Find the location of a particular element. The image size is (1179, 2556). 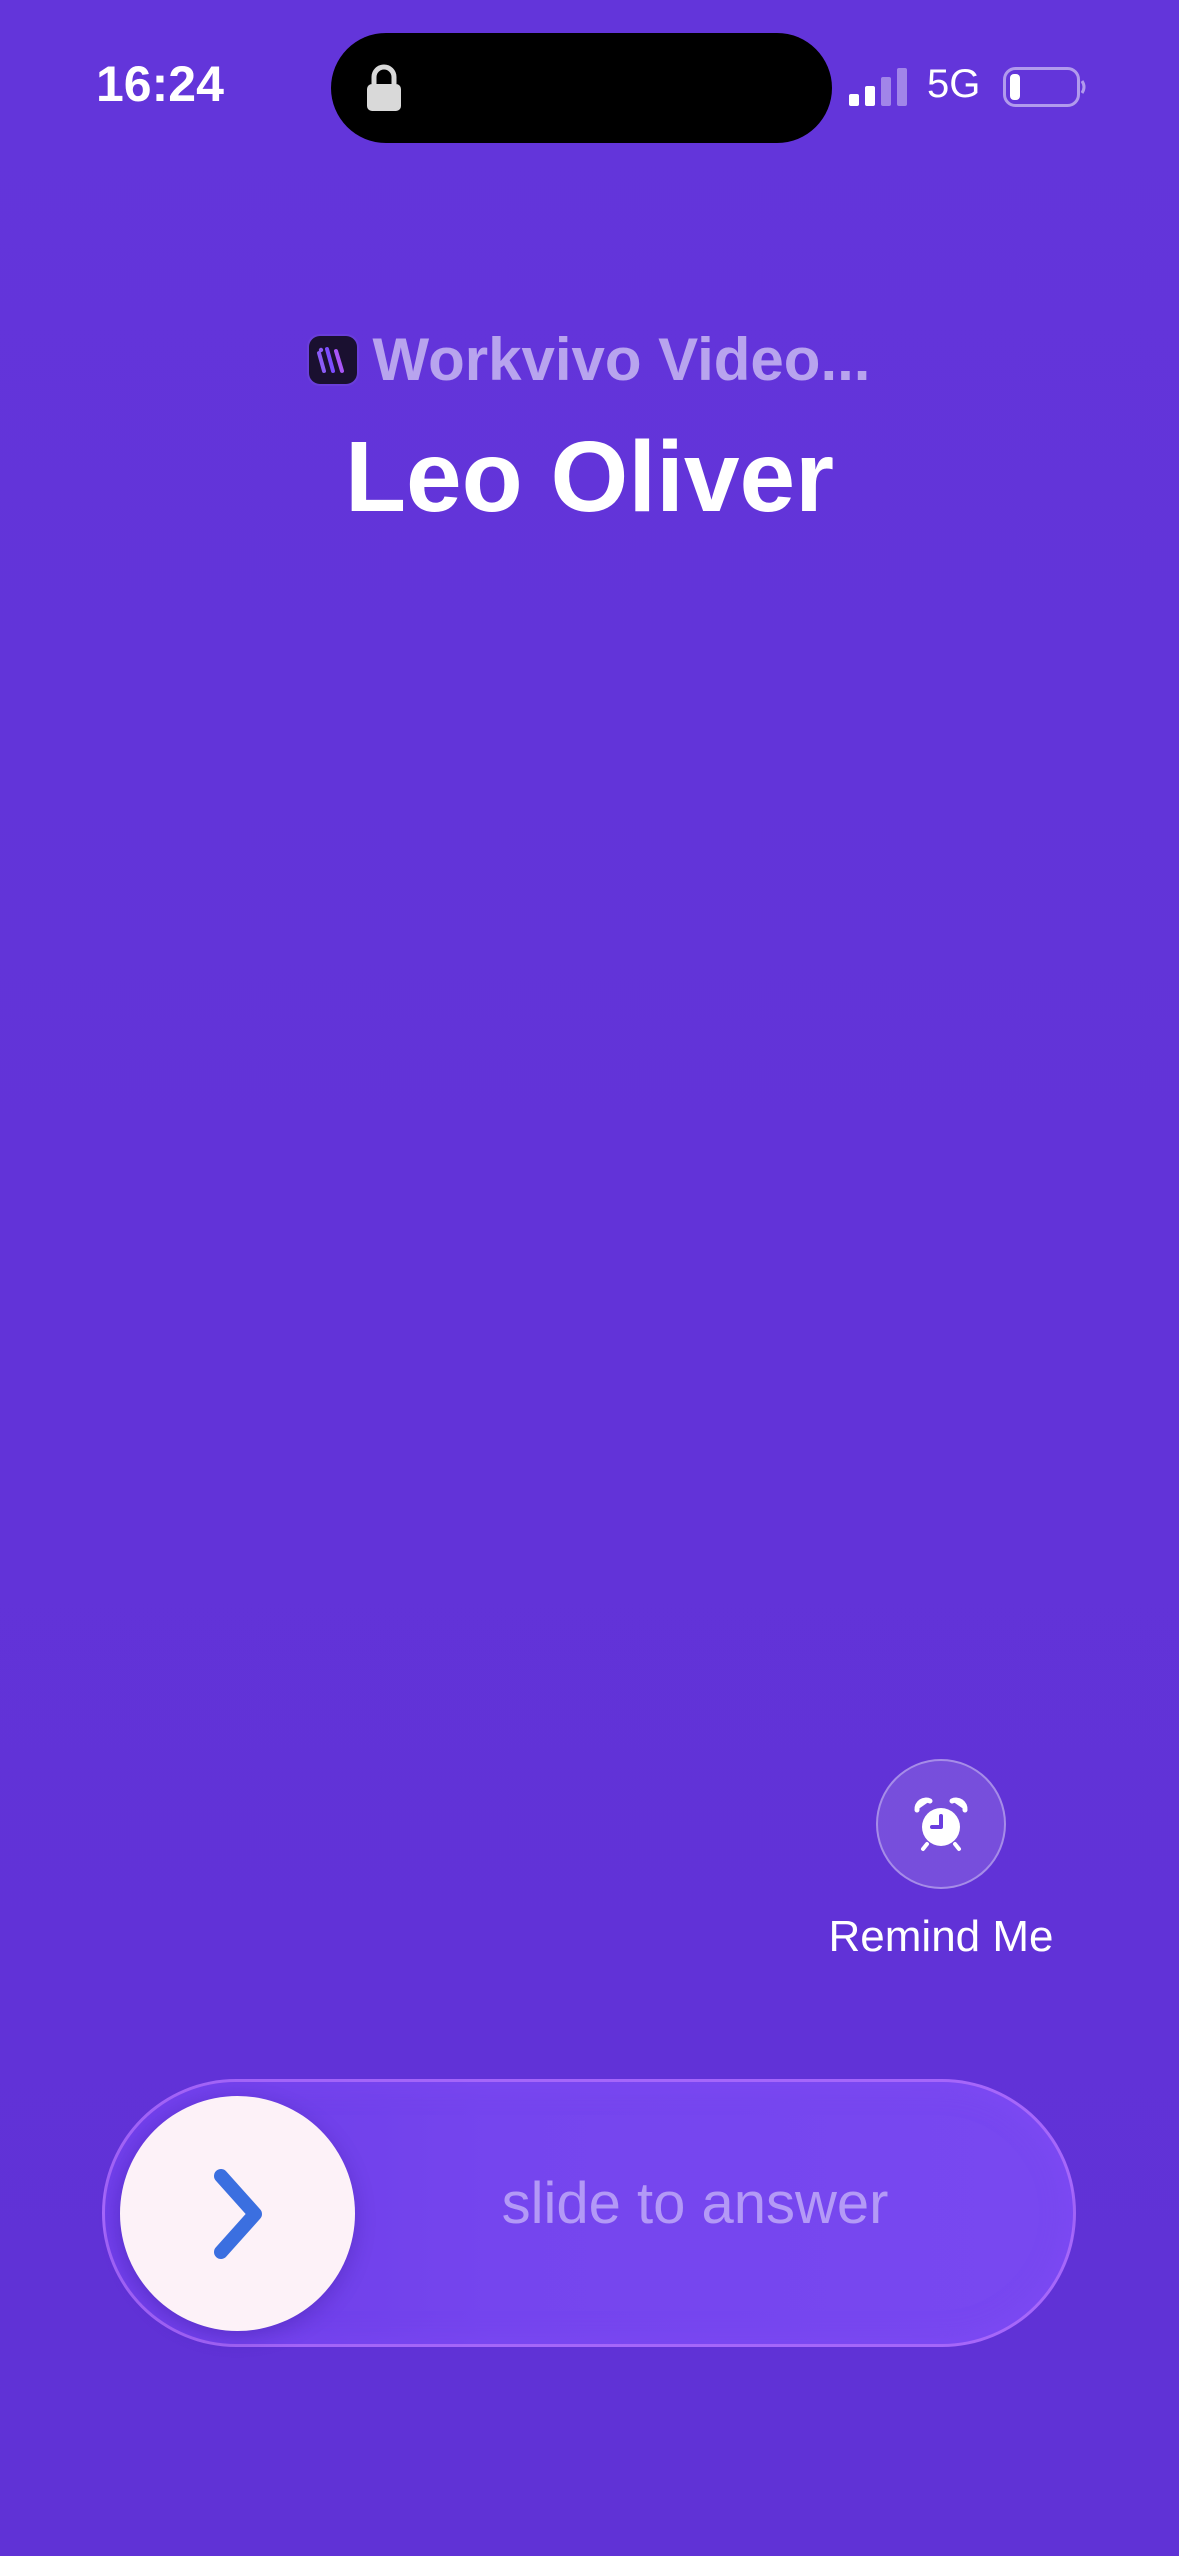

slide-to-answer-knob is located at coordinates (237, 2213).